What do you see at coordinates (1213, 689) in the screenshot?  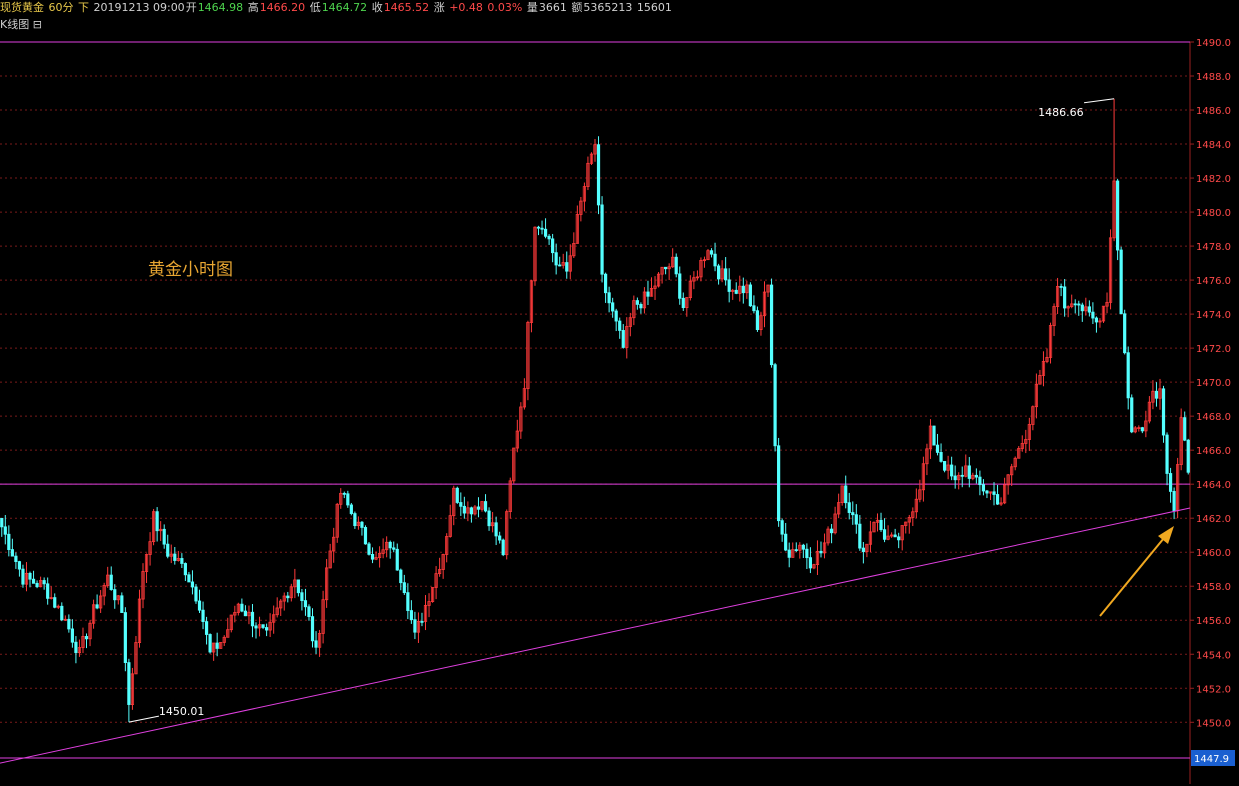 I see `axis-tick-label: 1452.0` at bounding box center [1213, 689].